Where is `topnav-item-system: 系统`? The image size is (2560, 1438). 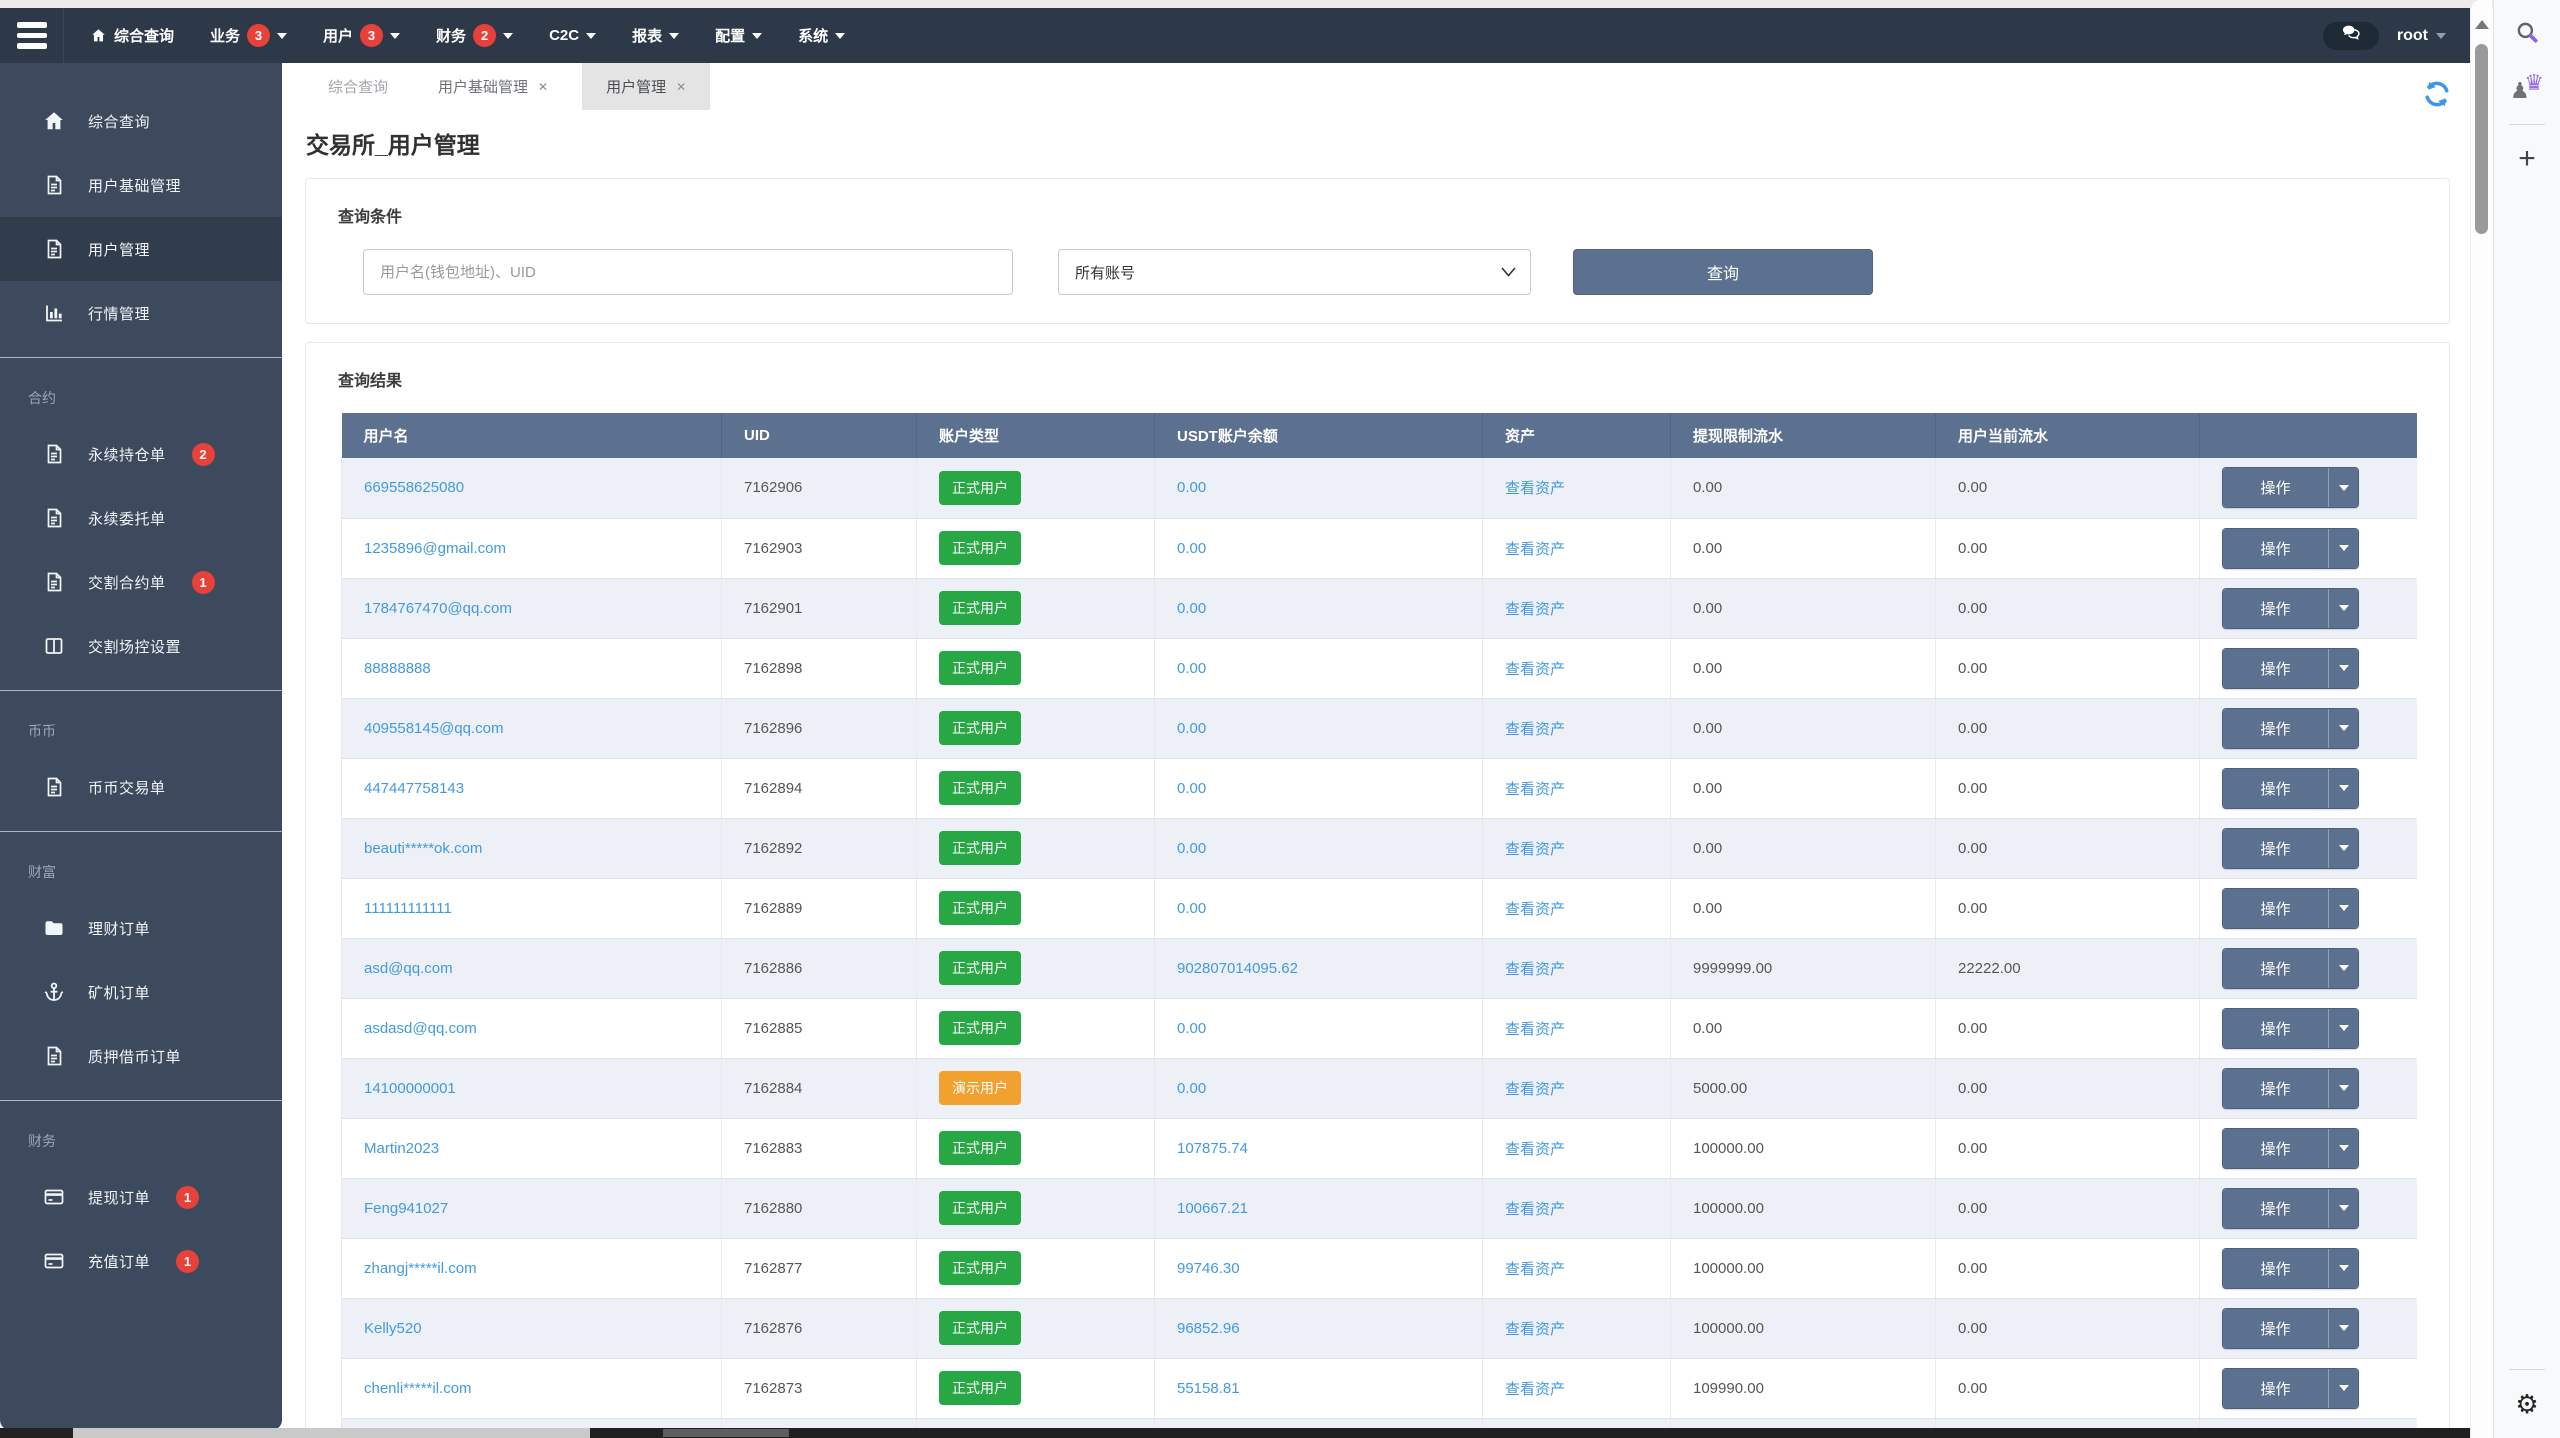 topnav-item-system: 系统 is located at coordinates (822, 35).